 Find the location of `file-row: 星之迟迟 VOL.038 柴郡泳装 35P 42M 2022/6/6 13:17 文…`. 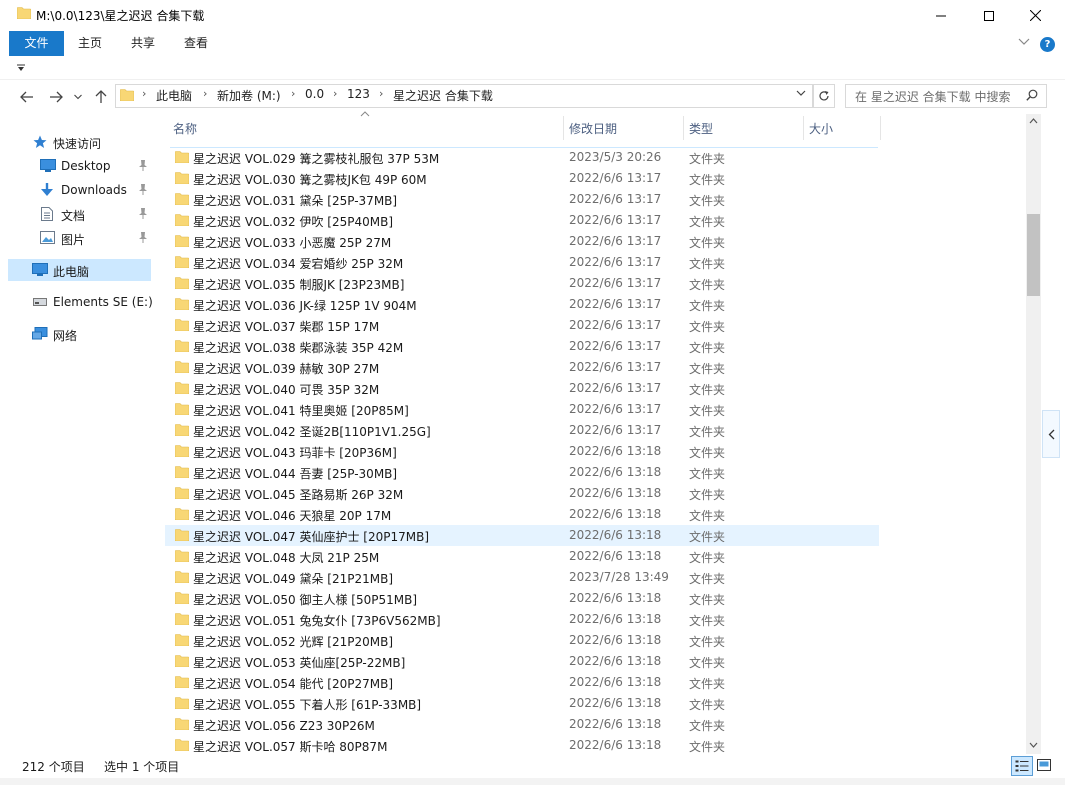

file-row: 星之迟迟 VOL.038 柴郡泳装 35P 42M 2022/6/6 13:17 文… is located at coordinates (522, 346).